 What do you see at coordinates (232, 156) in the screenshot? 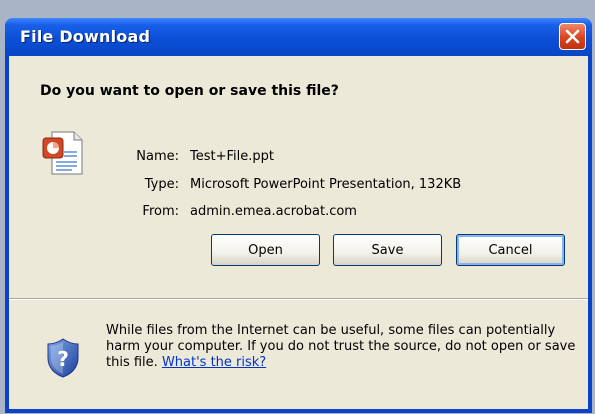
I see `name-value: Test+File.ppt` at bounding box center [232, 156].